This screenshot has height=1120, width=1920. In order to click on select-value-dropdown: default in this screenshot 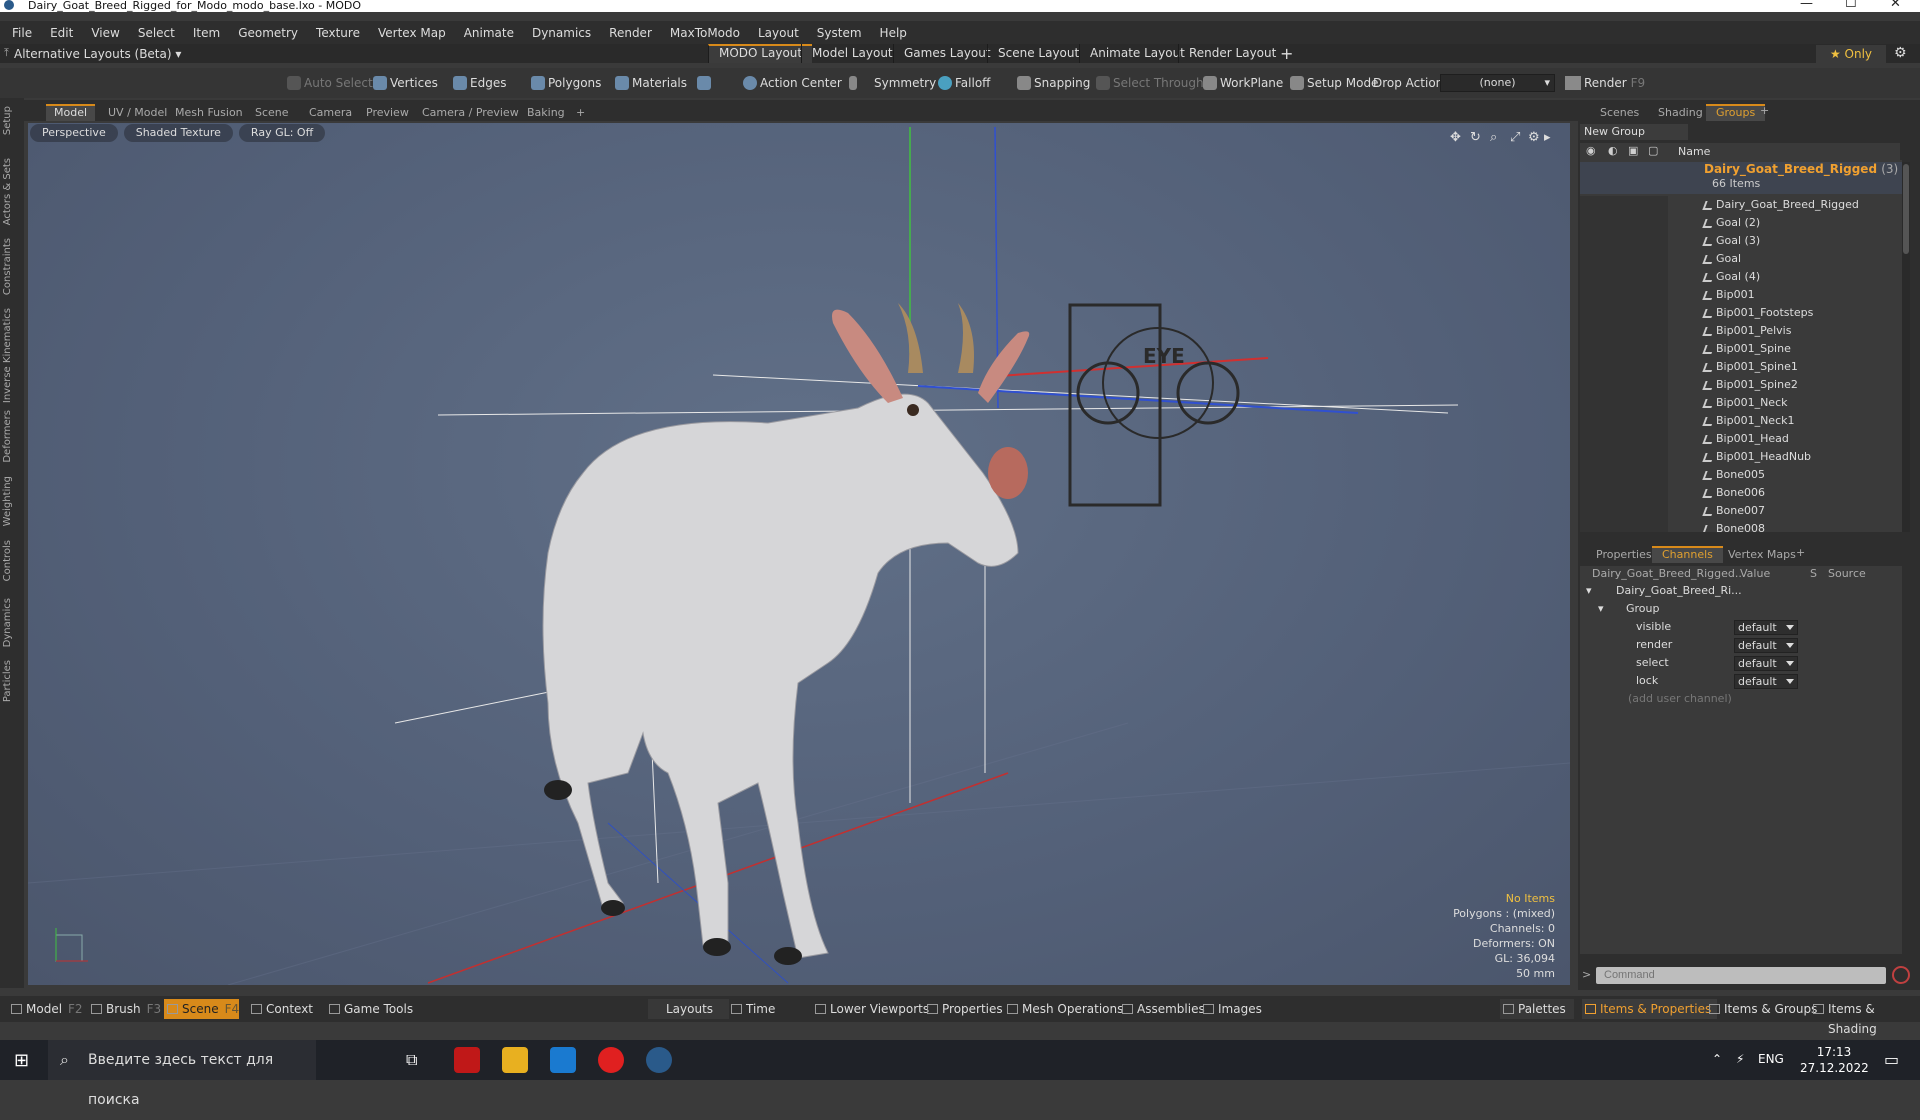, I will do `click(1766, 663)`.